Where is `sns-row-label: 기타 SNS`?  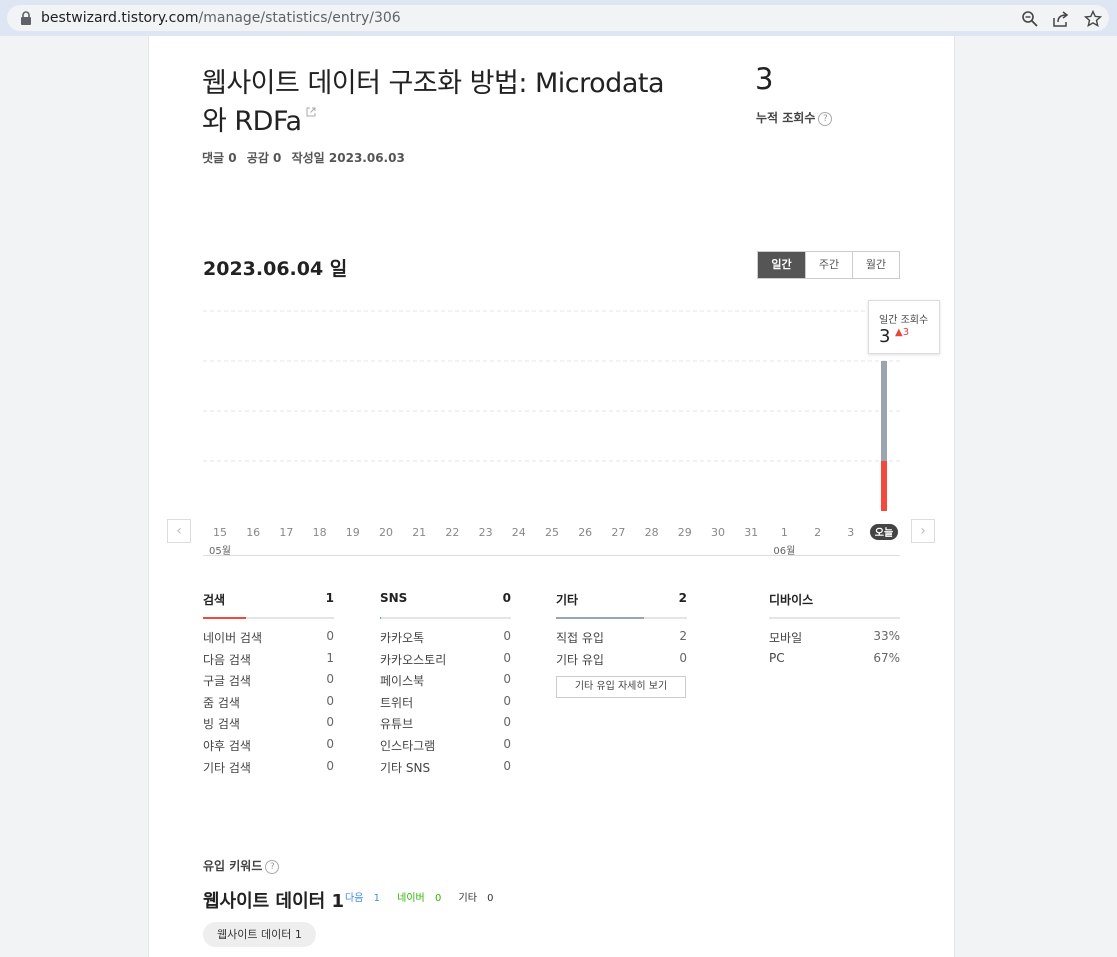
sns-row-label: 기타 SNS is located at coordinates (405, 767).